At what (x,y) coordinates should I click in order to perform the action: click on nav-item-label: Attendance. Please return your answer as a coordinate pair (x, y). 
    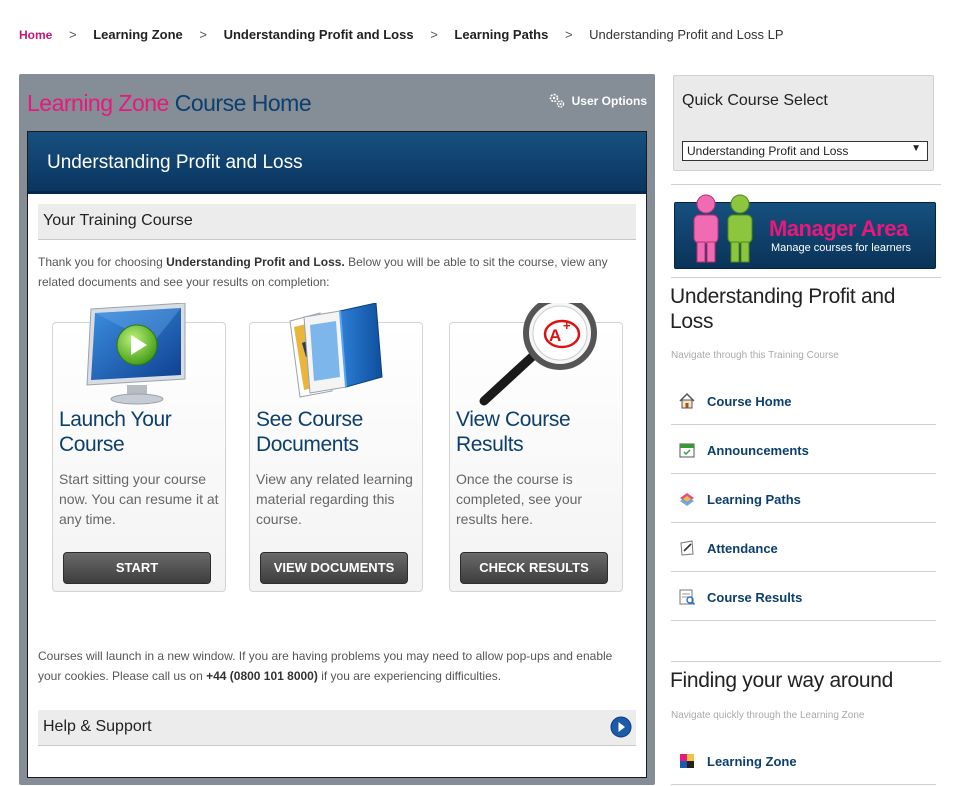
    Looking at the image, I should click on (742, 548).